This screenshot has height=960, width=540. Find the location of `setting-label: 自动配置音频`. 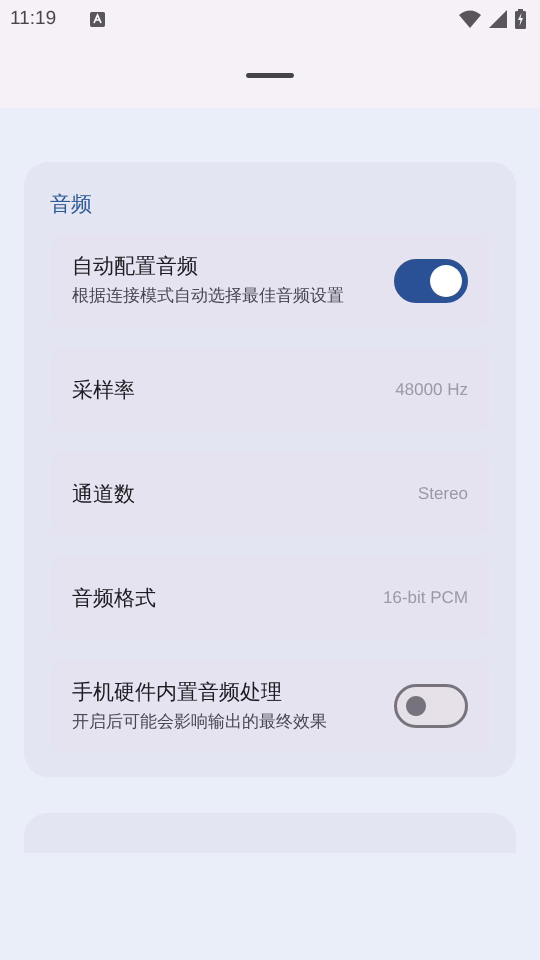

setting-label: 自动配置音频 is located at coordinates (135, 266).